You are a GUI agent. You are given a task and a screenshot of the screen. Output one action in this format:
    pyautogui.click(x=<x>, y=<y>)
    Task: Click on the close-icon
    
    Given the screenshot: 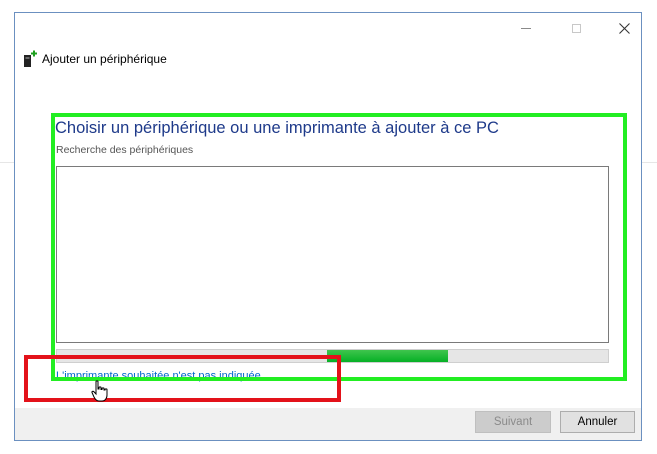 What is the action you would take?
    pyautogui.click(x=624, y=28)
    